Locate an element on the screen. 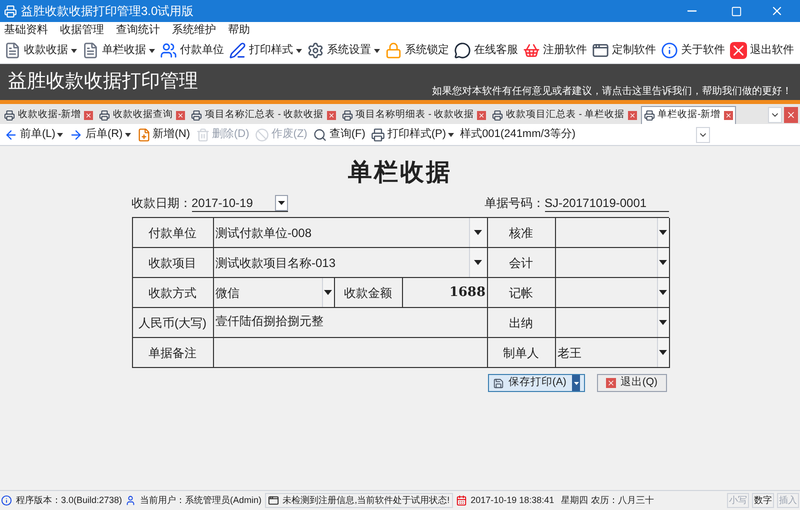 This screenshot has height=510, width=800. close-all-button is located at coordinates (791, 115).